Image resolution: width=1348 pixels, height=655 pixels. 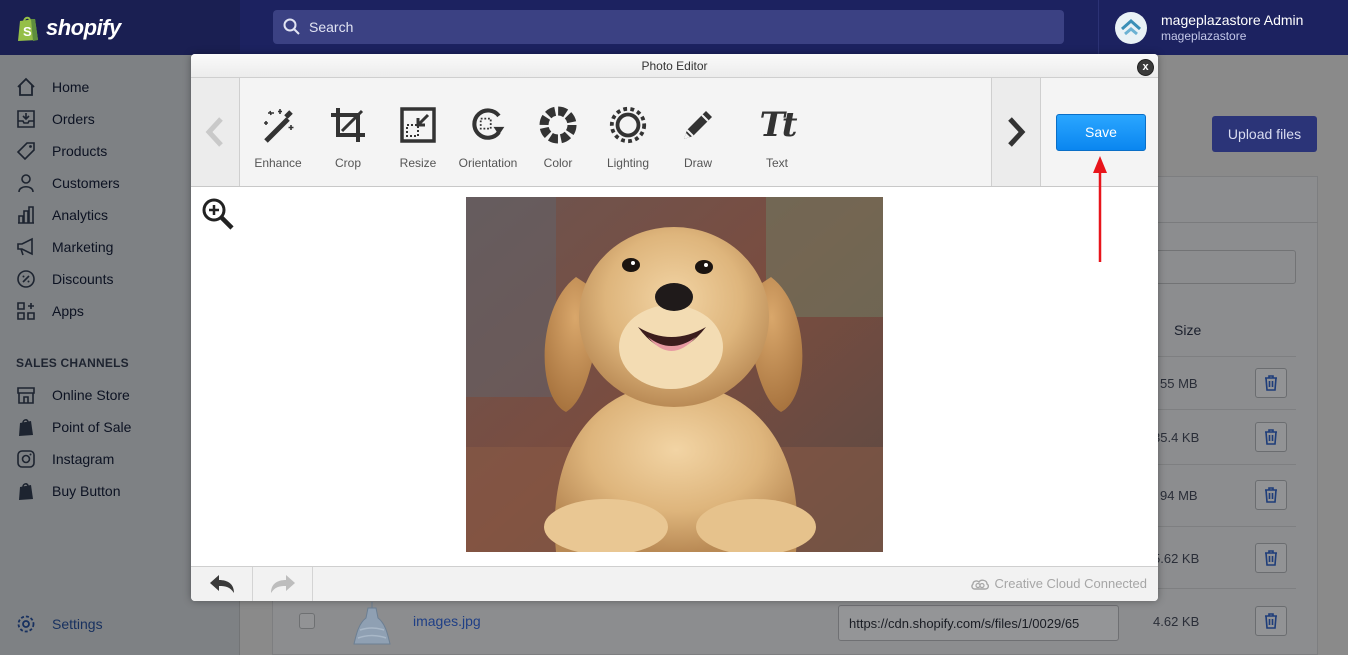 I want to click on chevron-left-icon, so click(x=214, y=132).